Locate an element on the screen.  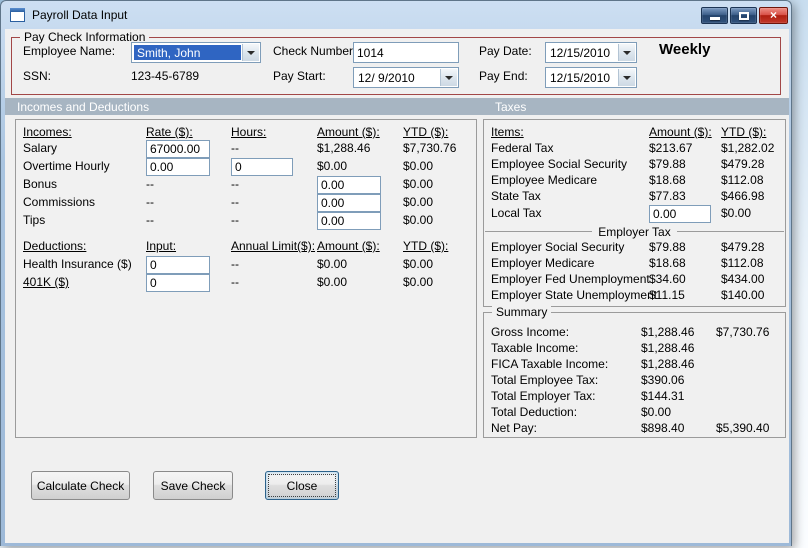
deductions-header-ytd: YTD ($): is located at coordinates (426, 246).